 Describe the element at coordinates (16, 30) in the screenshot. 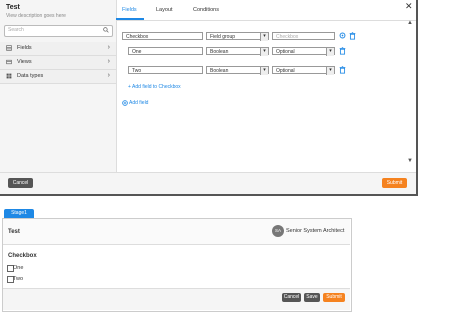

I see `search-placeholder: Search` at that location.